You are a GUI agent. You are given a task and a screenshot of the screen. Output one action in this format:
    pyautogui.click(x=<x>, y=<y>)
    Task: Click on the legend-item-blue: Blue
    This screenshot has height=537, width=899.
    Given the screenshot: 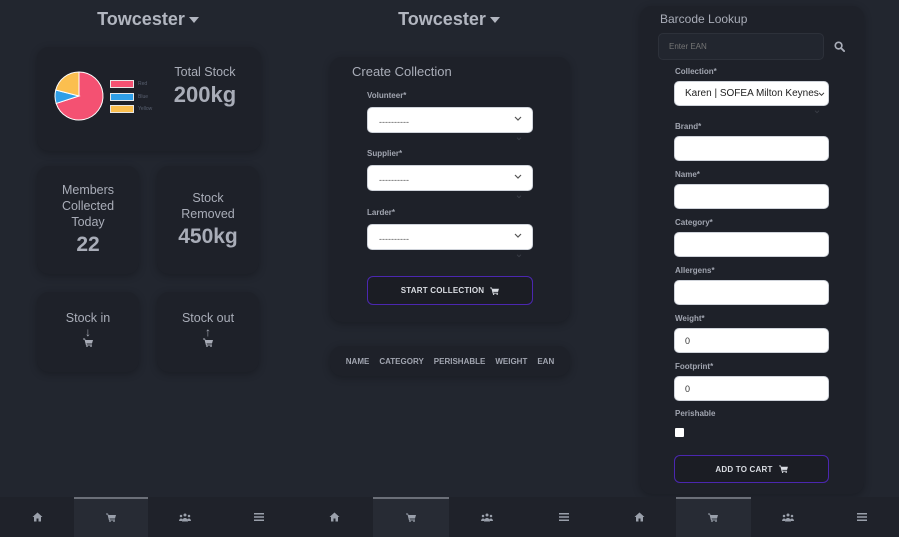 What is the action you would take?
    pyautogui.click(x=131, y=97)
    